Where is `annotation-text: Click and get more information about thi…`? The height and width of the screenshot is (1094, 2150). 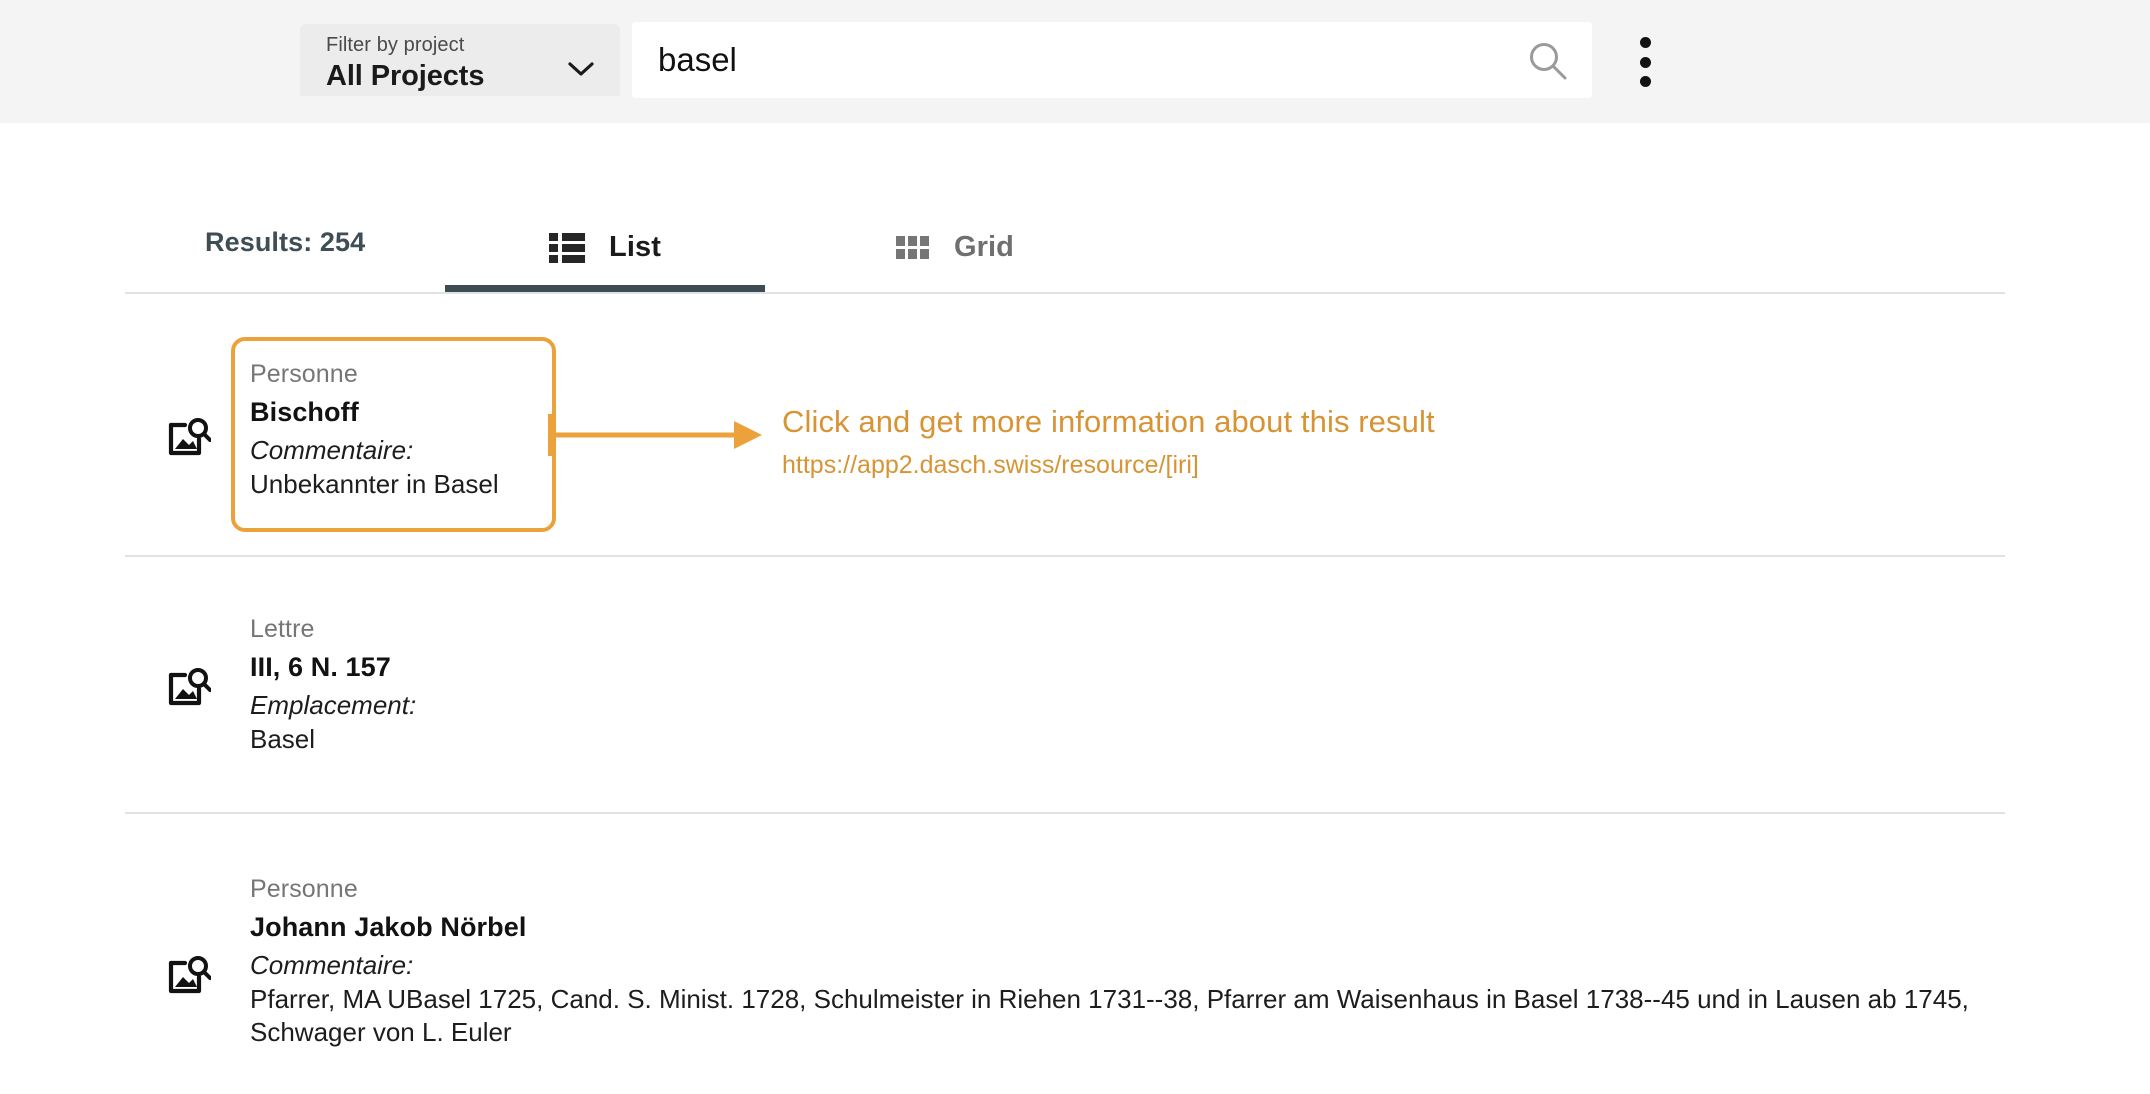
annotation-text: Click and get more information about thi… is located at coordinates (1182, 442).